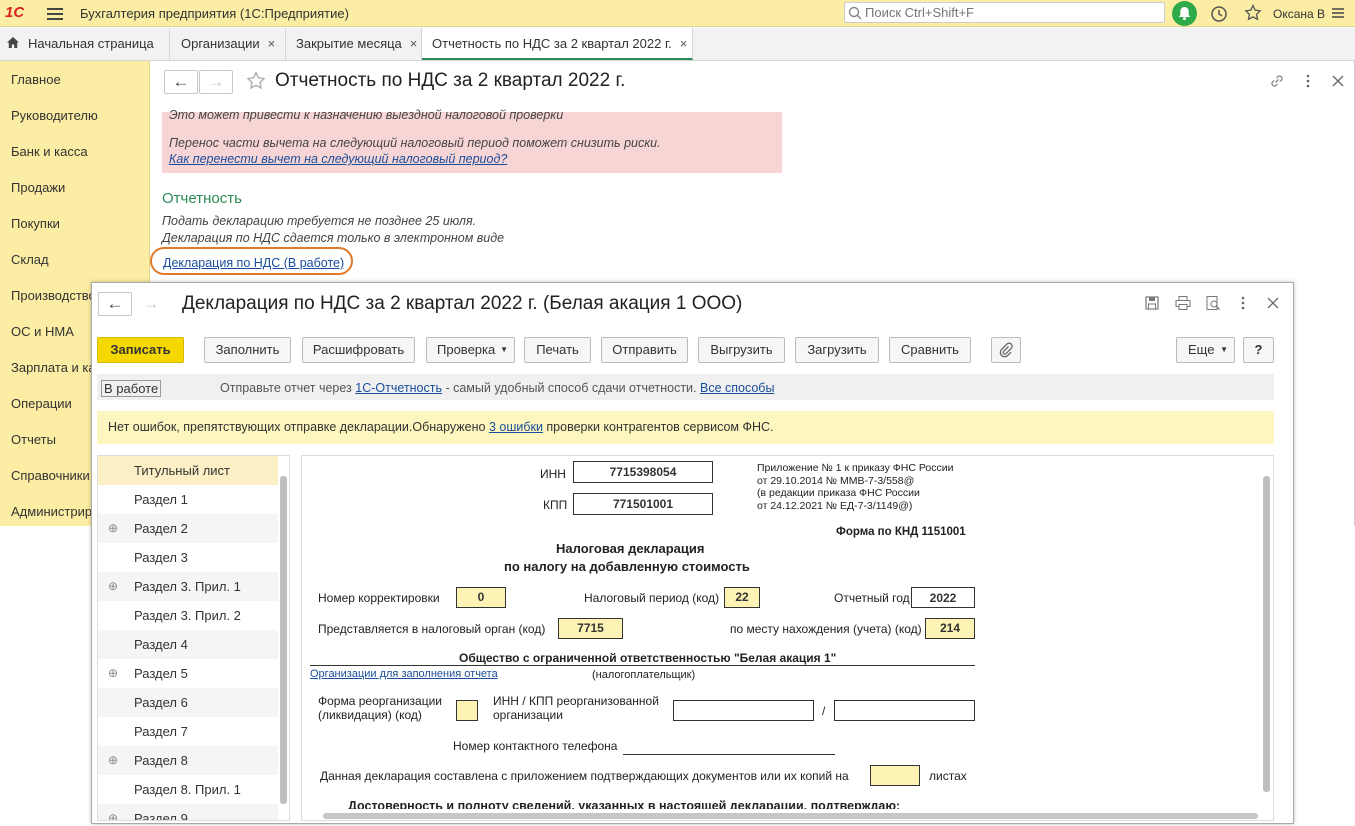 The width and height of the screenshot is (1355, 826). I want to click on sidebar-item-reports: Отчеты, so click(33, 439).